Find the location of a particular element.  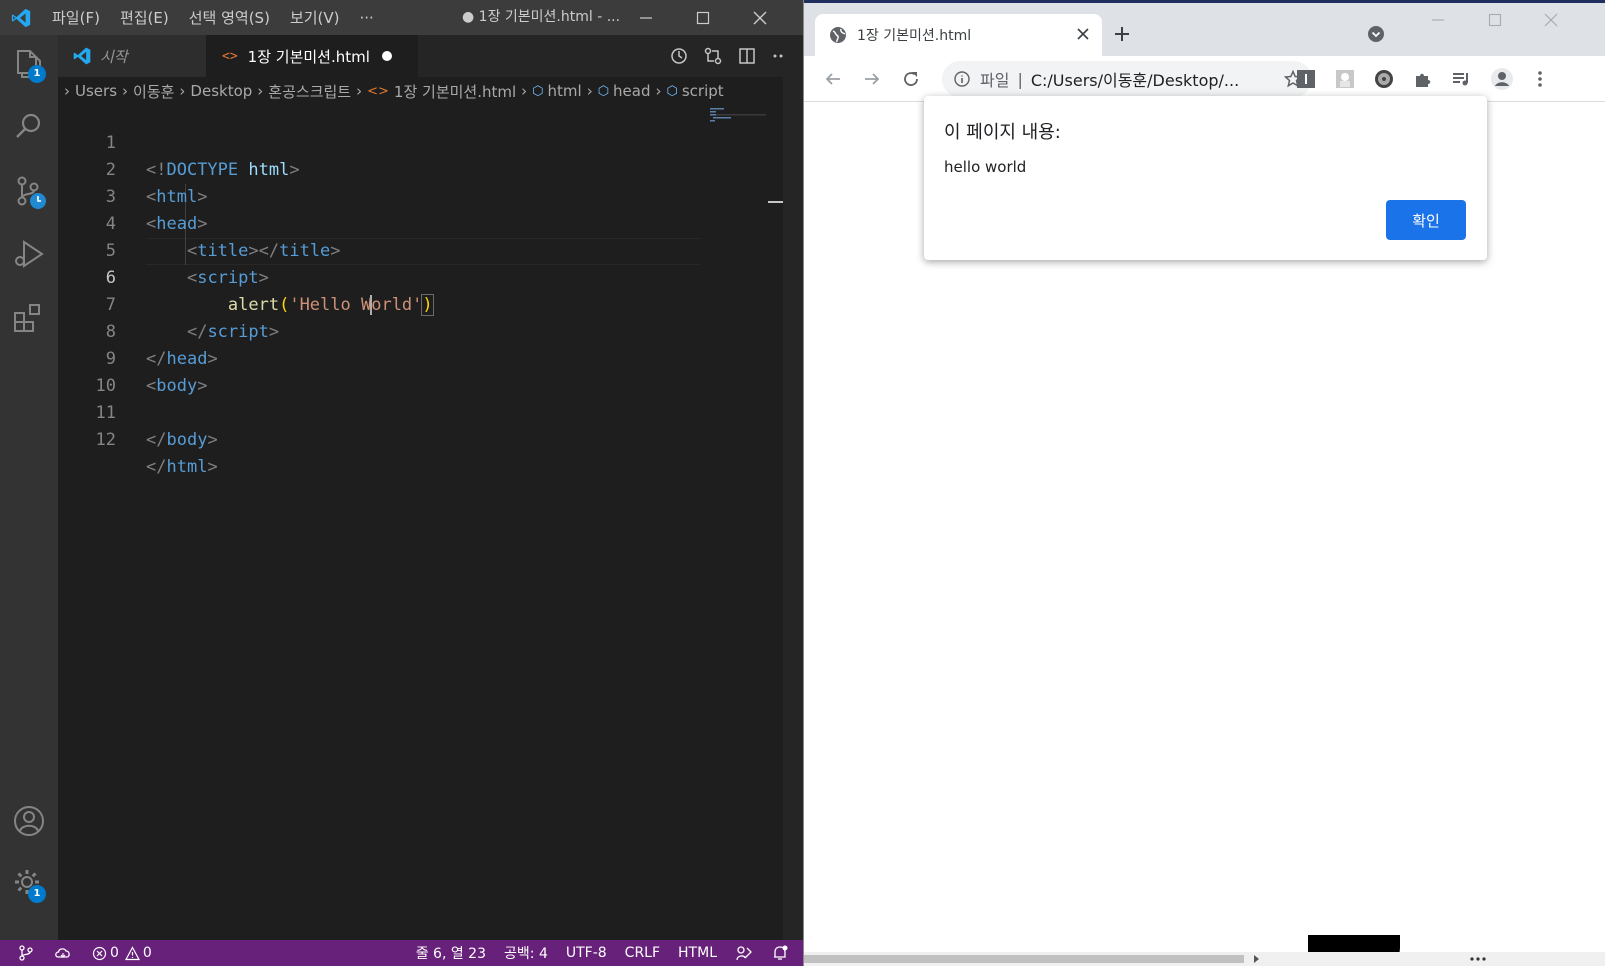

tab-label: 시작 is located at coordinates (114, 56).